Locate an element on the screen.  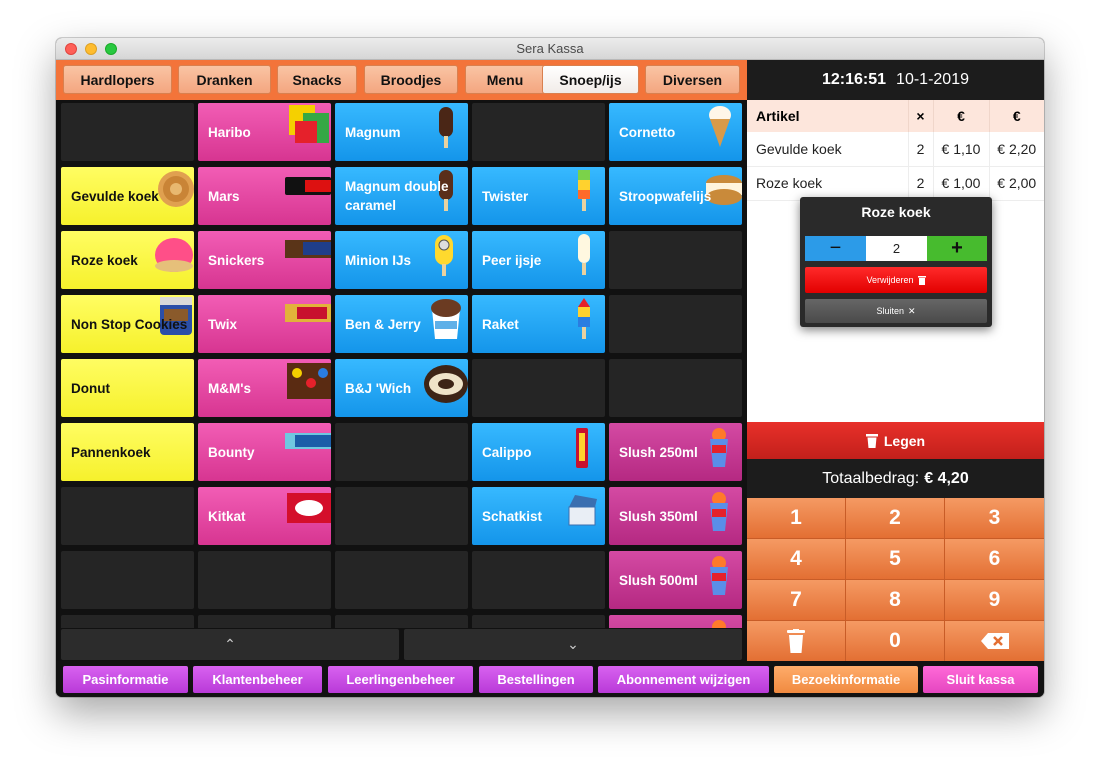
bj-wich-image is located at coordinates (446, 384).